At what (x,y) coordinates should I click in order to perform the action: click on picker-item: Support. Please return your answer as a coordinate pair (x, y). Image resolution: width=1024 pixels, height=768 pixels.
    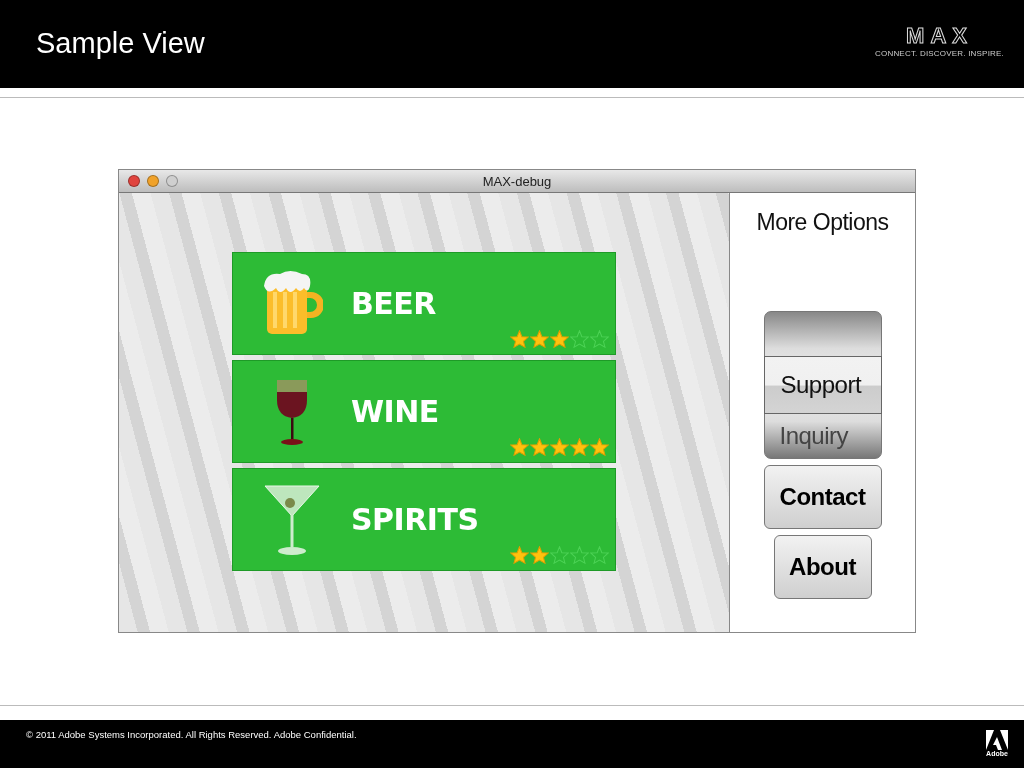
    Looking at the image, I should click on (822, 385).